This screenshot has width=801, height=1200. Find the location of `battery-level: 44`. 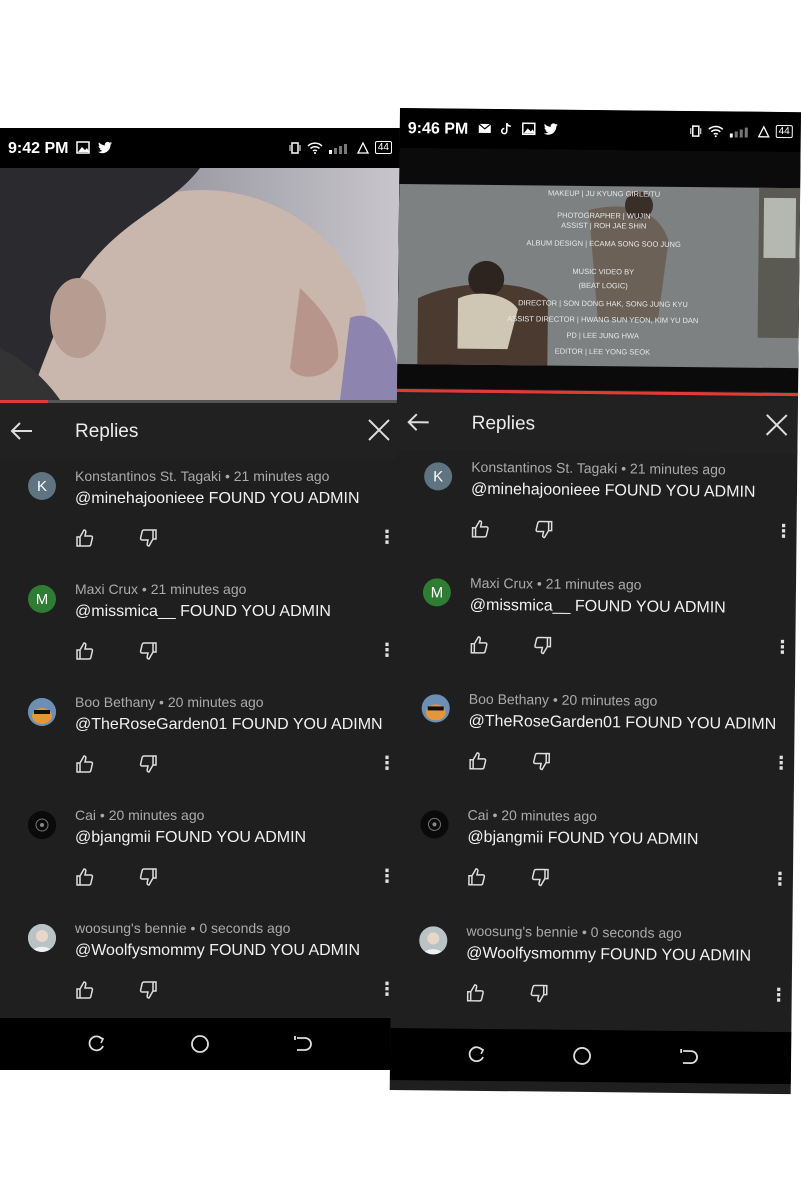

battery-level: 44 is located at coordinates (784, 131).